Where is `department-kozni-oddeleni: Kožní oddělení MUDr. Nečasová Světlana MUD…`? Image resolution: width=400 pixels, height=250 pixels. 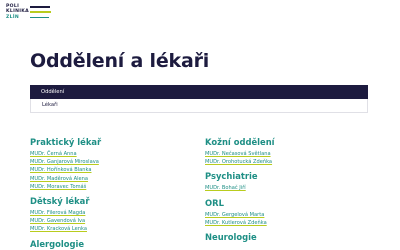 department-kozni-oddeleni: Kožní oddělení MUDr. Nečasová Světlana MUD… is located at coordinates (240, 151).